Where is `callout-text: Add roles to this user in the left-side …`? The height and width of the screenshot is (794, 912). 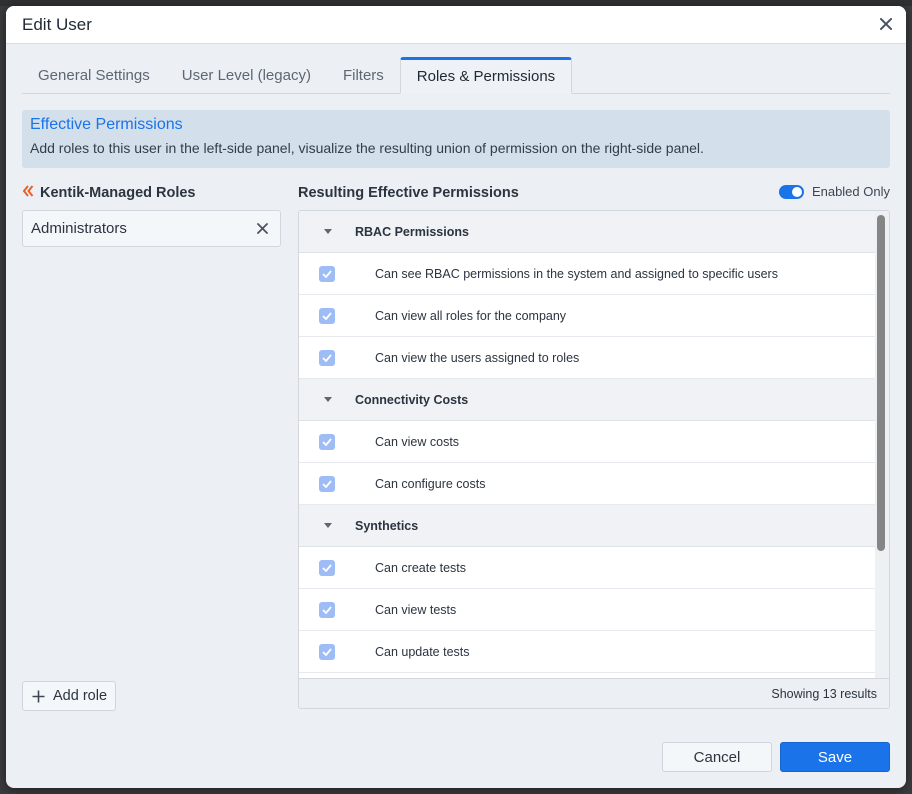
callout-text: Add roles to this user in the left-side … is located at coordinates (367, 148).